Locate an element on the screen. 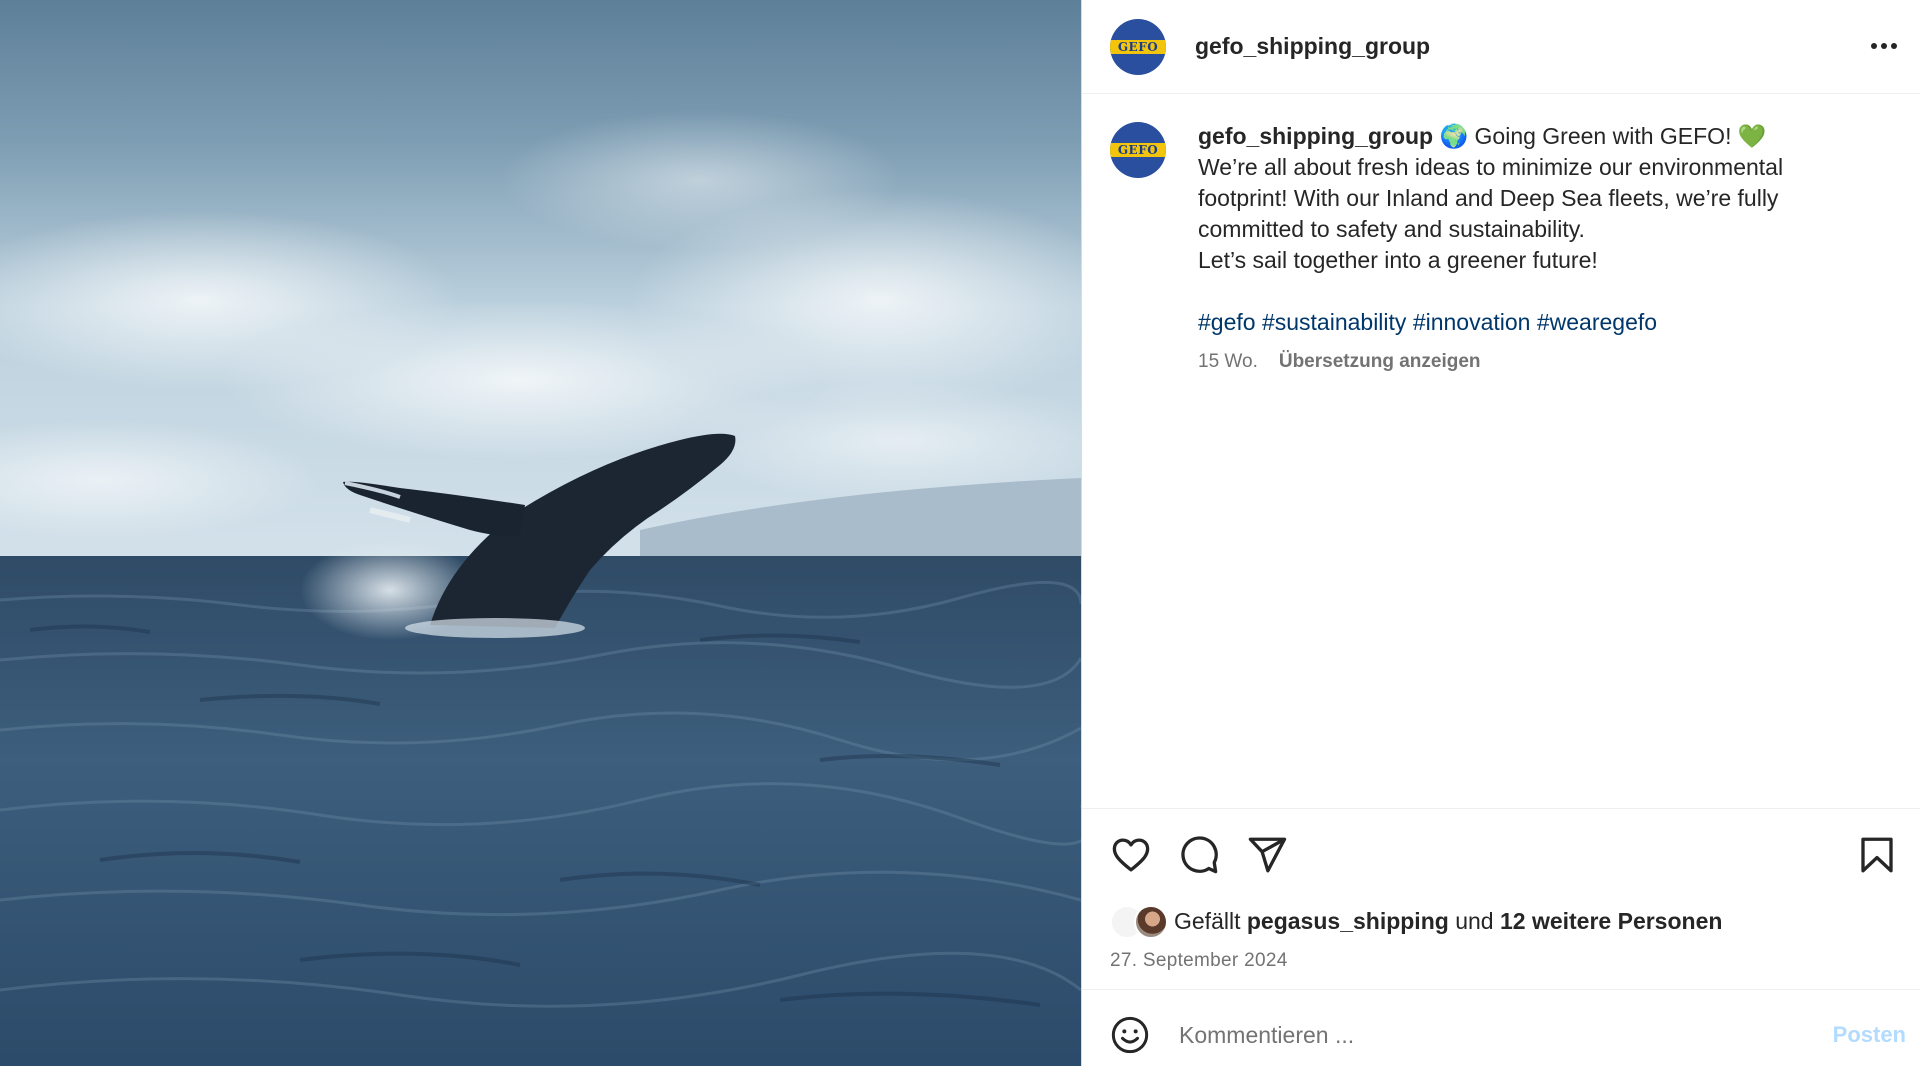 Image resolution: width=1920 pixels, height=1067 pixels. header-username: gefo_shipping_group is located at coordinates (1312, 46).